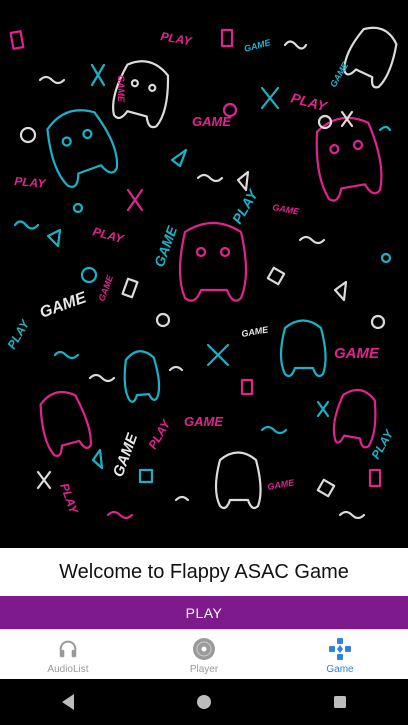 The height and width of the screenshot is (725, 408). Describe the element at coordinates (204, 669) in the screenshot. I see `nav-label: Player` at that location.